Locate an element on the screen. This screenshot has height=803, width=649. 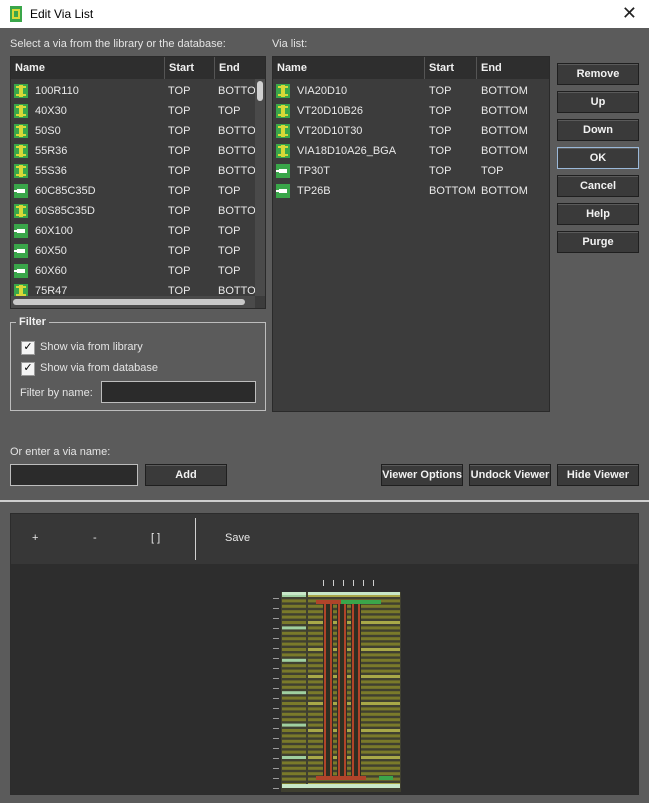
library-horizontal-scrollbar is located at coordinates (133, 302).